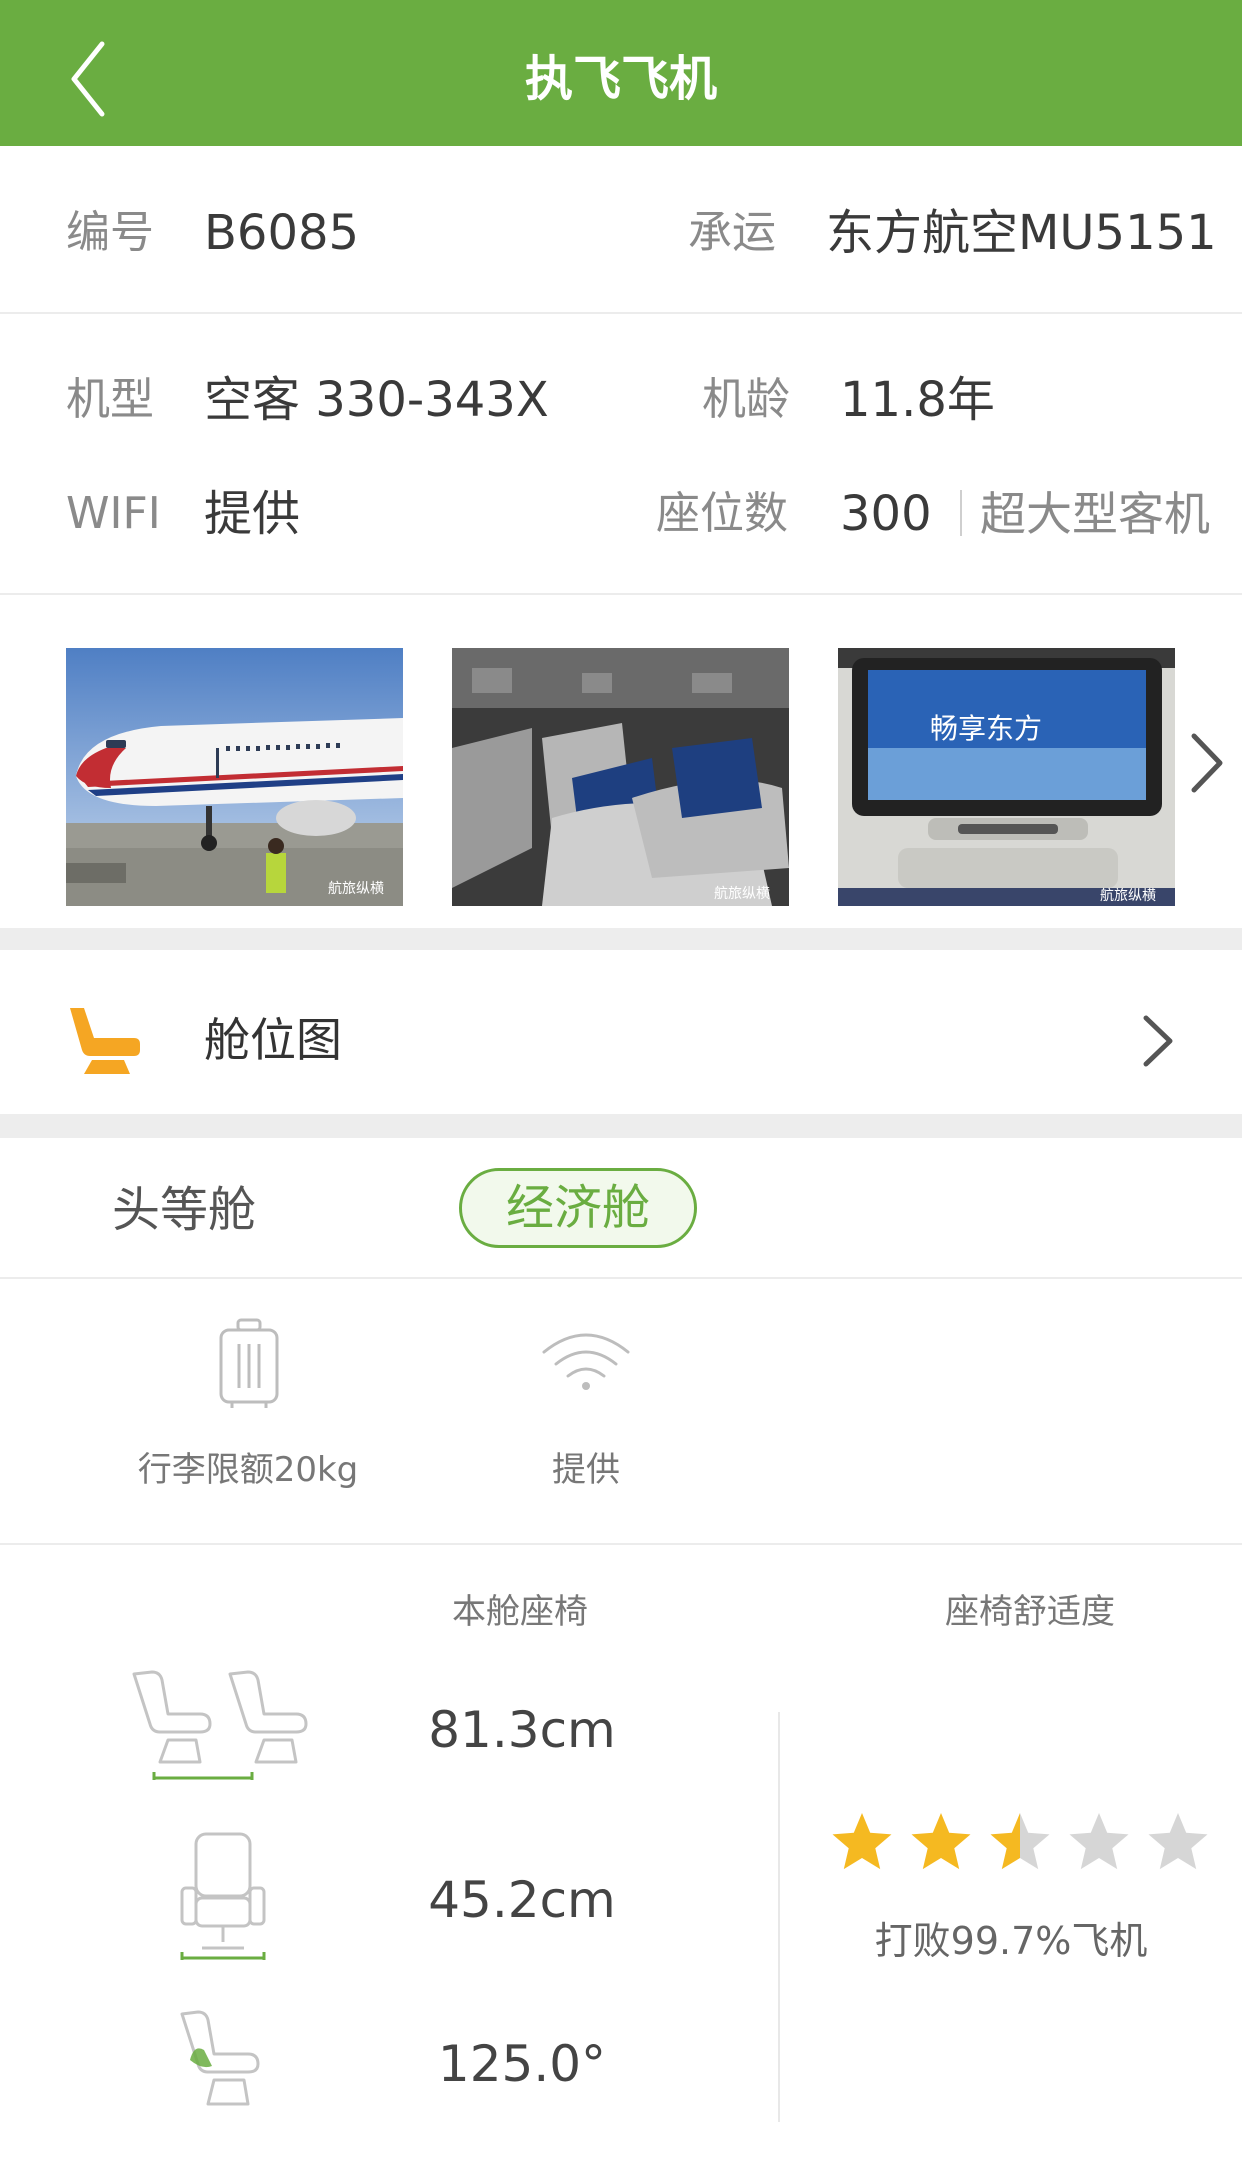 The image size is (1242, 2177). Describe the element at coordinates (88, 79) in the screenshot. I see `chevron-left-icon` at that location.